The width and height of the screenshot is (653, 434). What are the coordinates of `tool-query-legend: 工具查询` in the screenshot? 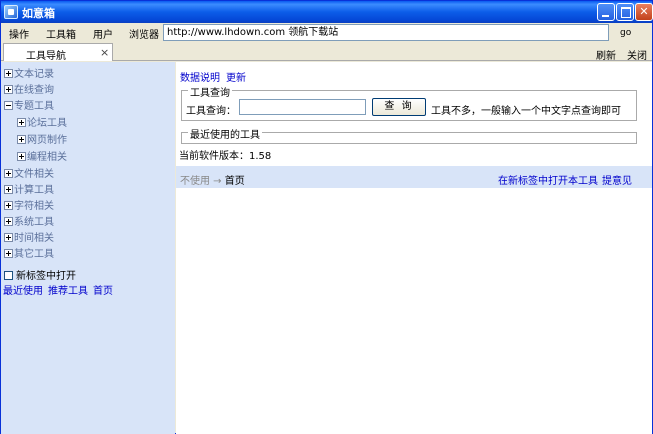 It's located at (210, 91).